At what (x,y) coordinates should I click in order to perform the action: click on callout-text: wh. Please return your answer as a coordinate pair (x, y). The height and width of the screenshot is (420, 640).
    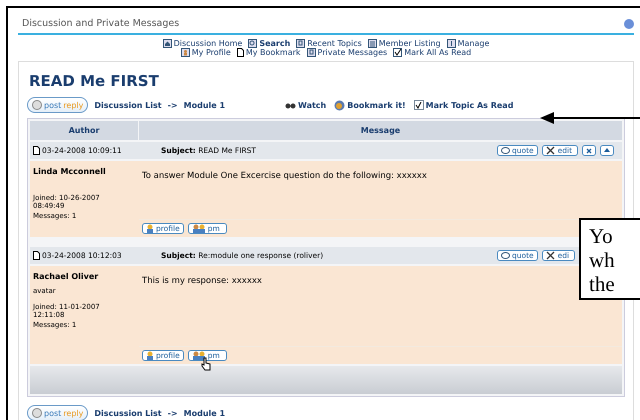
    Looking at the image, I should click on (602, 260).